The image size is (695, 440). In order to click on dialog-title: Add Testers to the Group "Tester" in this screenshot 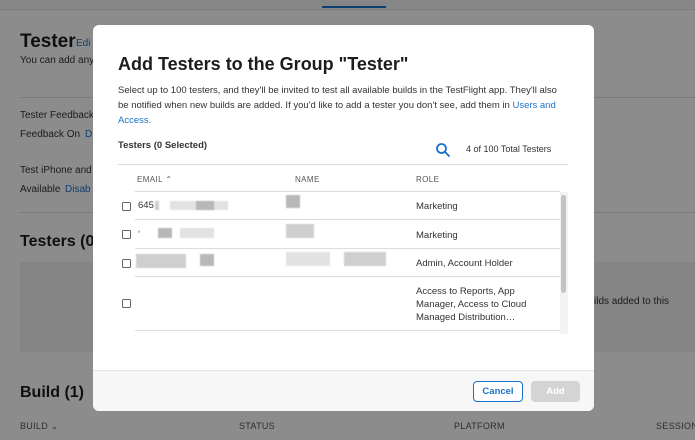, I will do `click(263, 64)`.